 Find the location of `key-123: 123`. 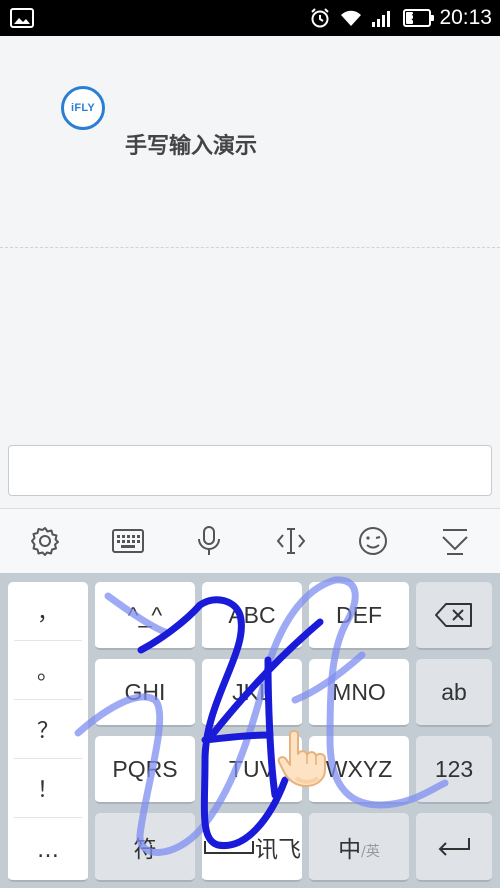

key-123: 123 is located at coordinates (454, 770).